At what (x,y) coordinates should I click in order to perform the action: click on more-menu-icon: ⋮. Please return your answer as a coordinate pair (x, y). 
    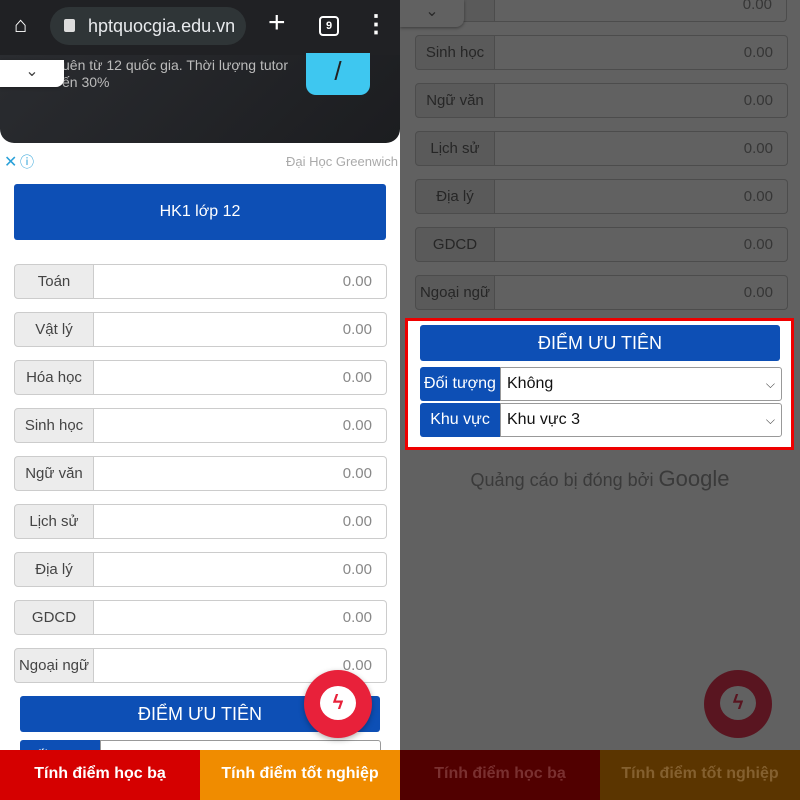
    Looking at the image, I should click on (376, 24).